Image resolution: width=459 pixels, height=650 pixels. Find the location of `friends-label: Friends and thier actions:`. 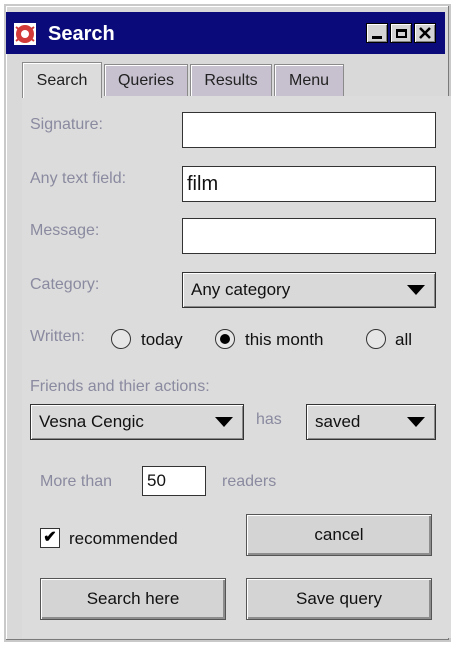

friends-label: Friends and thier actions: is located at coordinates (120, 386).